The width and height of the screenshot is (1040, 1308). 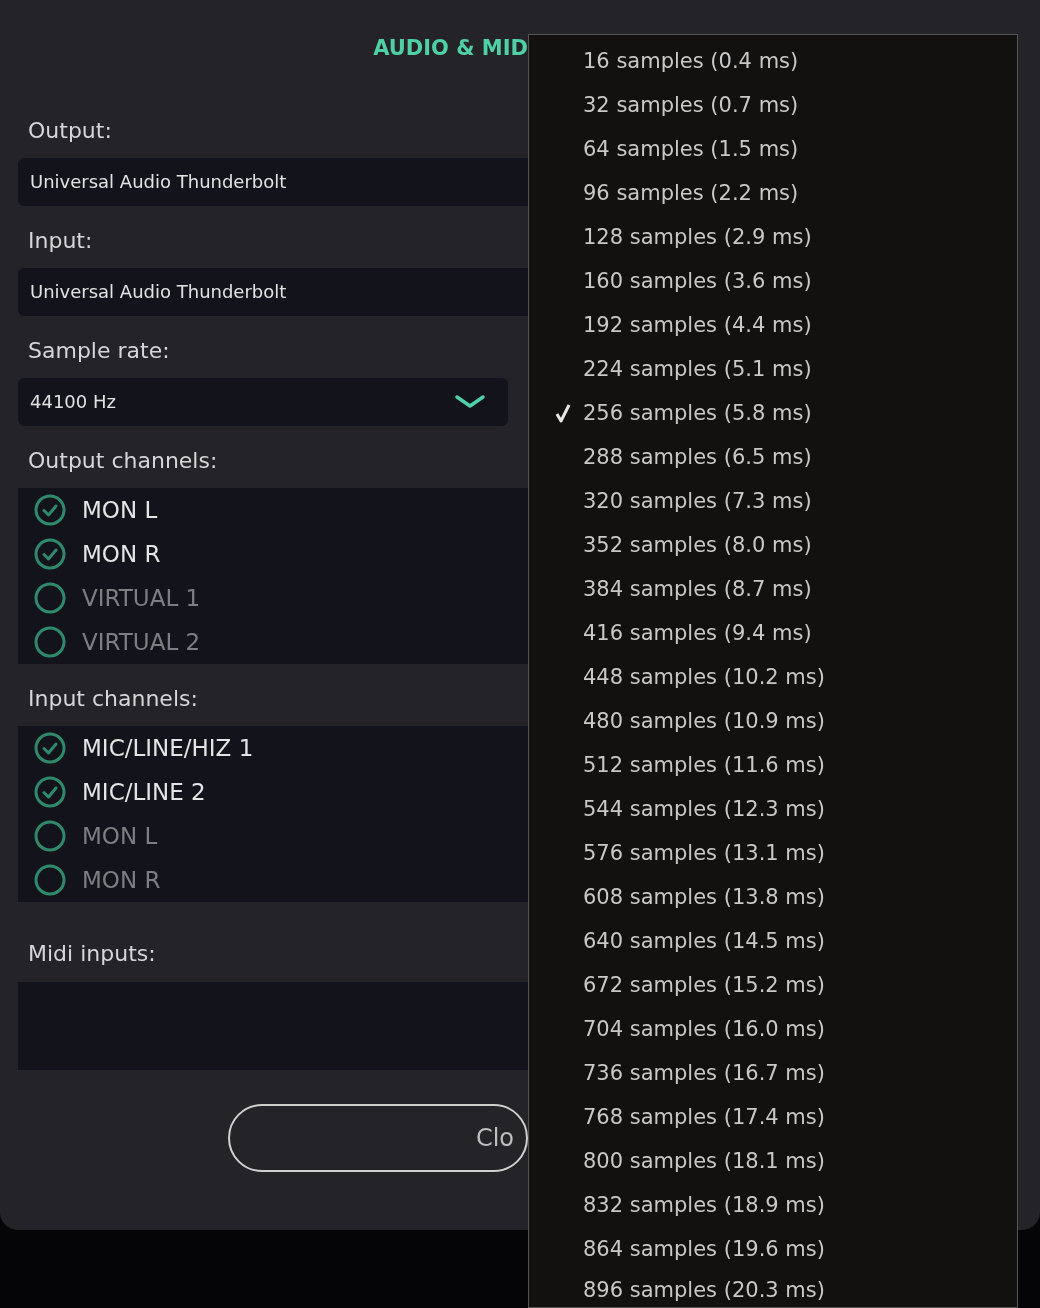 I want to click on channel-name: MIC/LINE/HIZ 1, so click(x=168, y=748).